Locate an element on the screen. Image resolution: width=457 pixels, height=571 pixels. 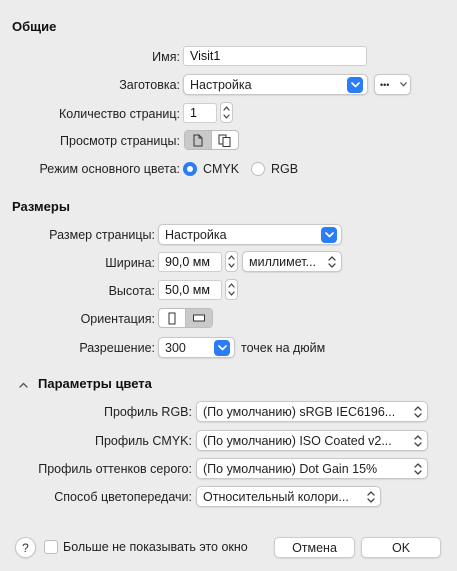
name-label: Имя: is located at coordinates (166, 57).